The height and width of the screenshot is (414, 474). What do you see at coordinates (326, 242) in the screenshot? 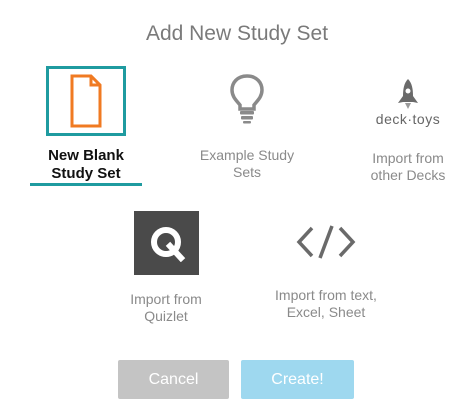
I see `code-brackets-icon` at bounding box center [326, 242].